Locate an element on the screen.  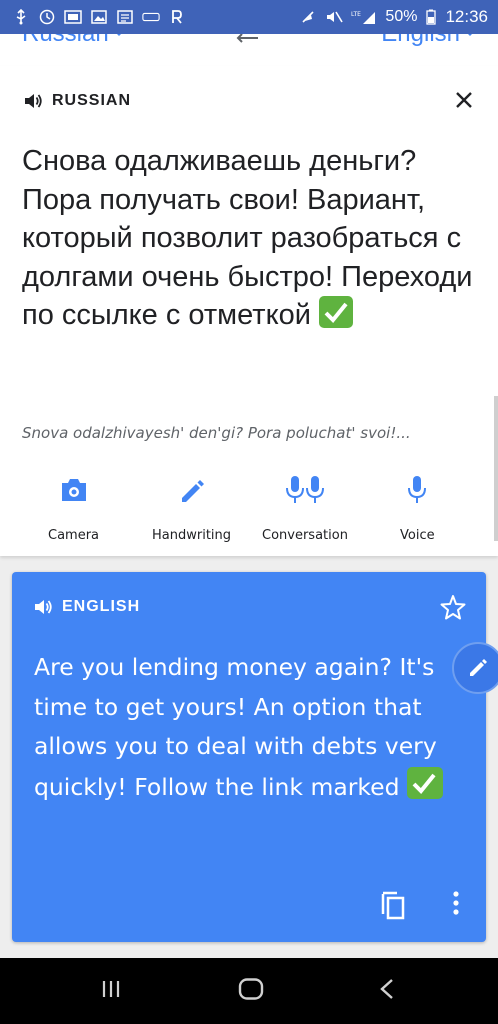
target-language-header: ENGLISH is located at coordinates (87, 607).